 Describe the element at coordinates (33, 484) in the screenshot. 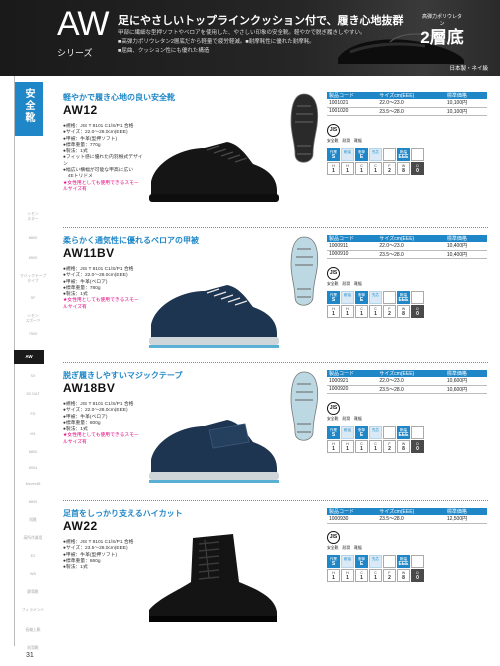

I see `sidebar-index-item: Mover48` at that location.